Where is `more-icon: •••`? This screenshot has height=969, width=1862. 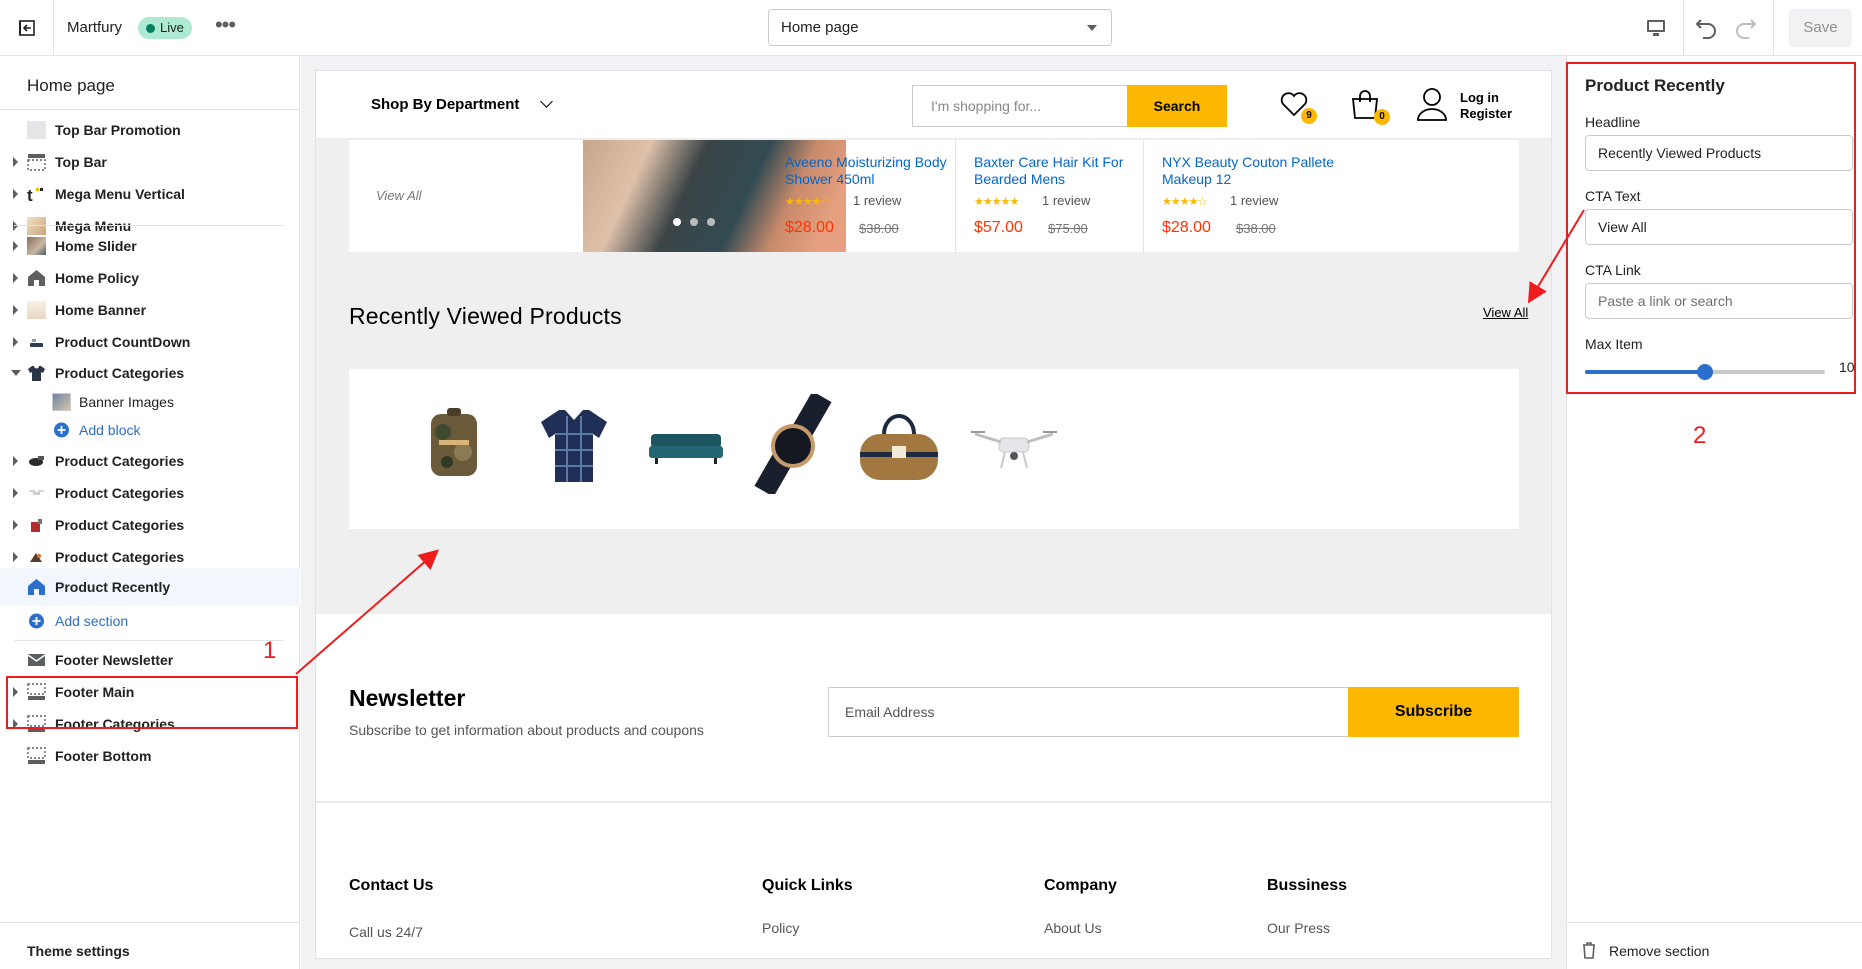 more-icon: ••• is located at coordinates (225, 24).